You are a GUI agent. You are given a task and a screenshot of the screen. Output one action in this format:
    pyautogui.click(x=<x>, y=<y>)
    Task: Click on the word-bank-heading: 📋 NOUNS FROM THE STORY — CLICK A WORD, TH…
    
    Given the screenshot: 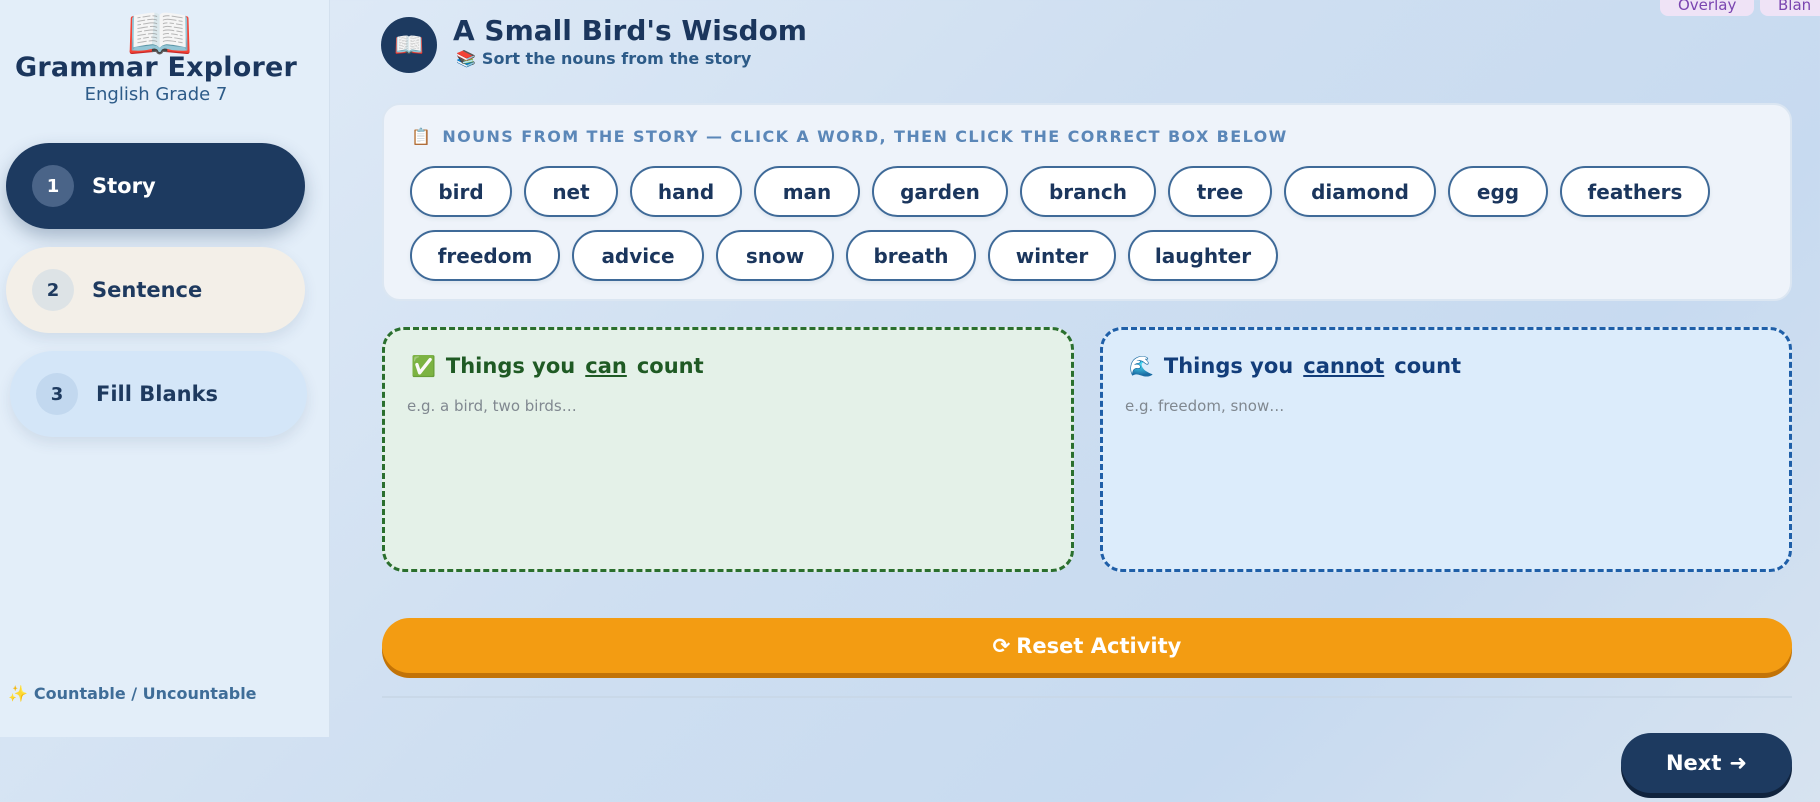 What is the action you would take?
    pyautogui.click(x=849, y=136)
    